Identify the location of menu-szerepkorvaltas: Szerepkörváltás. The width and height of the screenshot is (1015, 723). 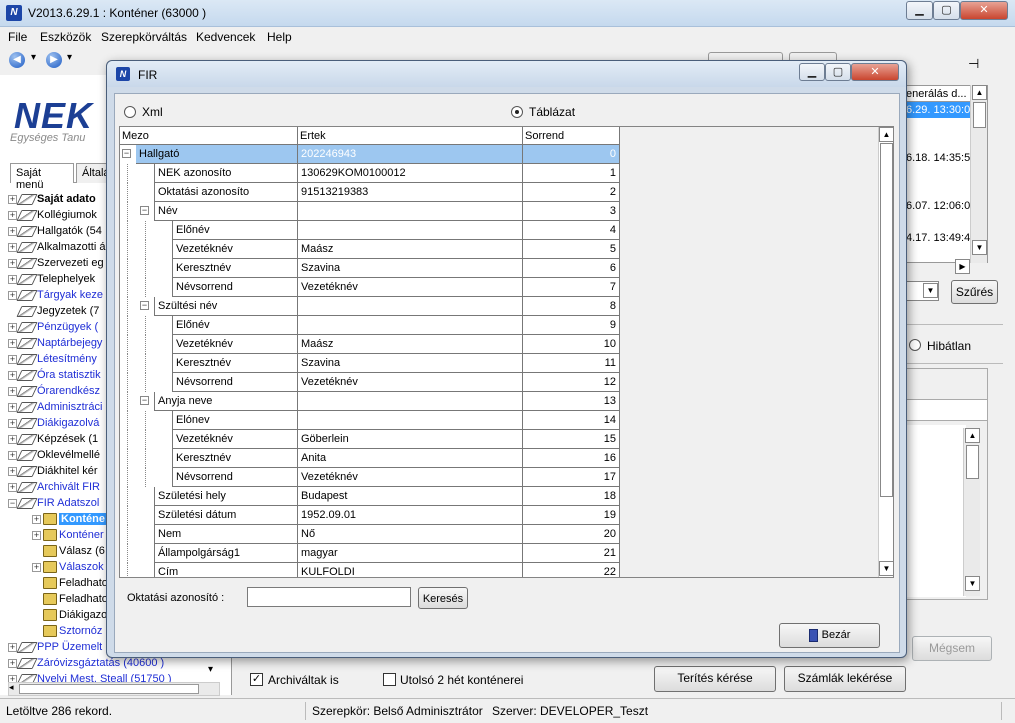
(144, 37).